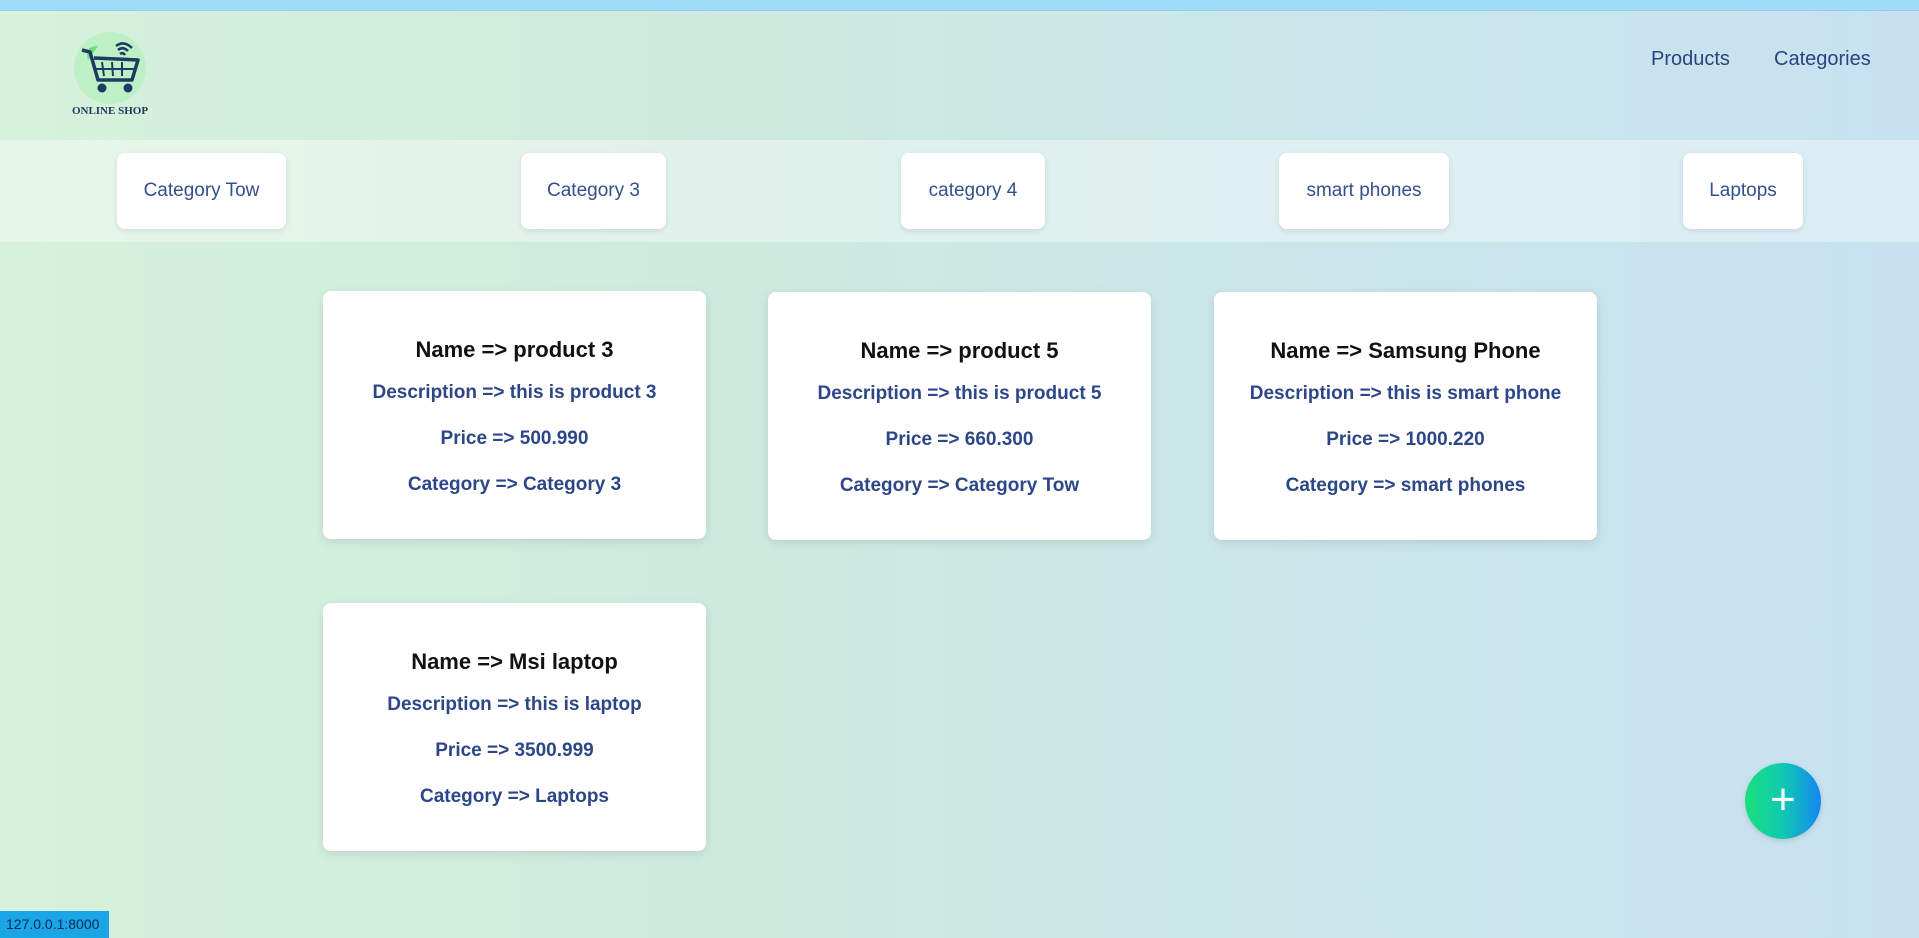  What do you see at coordinates (514, 438) in the screenshot?
I see `product-price: Price => 500.990` at bounding box center [514, 438].